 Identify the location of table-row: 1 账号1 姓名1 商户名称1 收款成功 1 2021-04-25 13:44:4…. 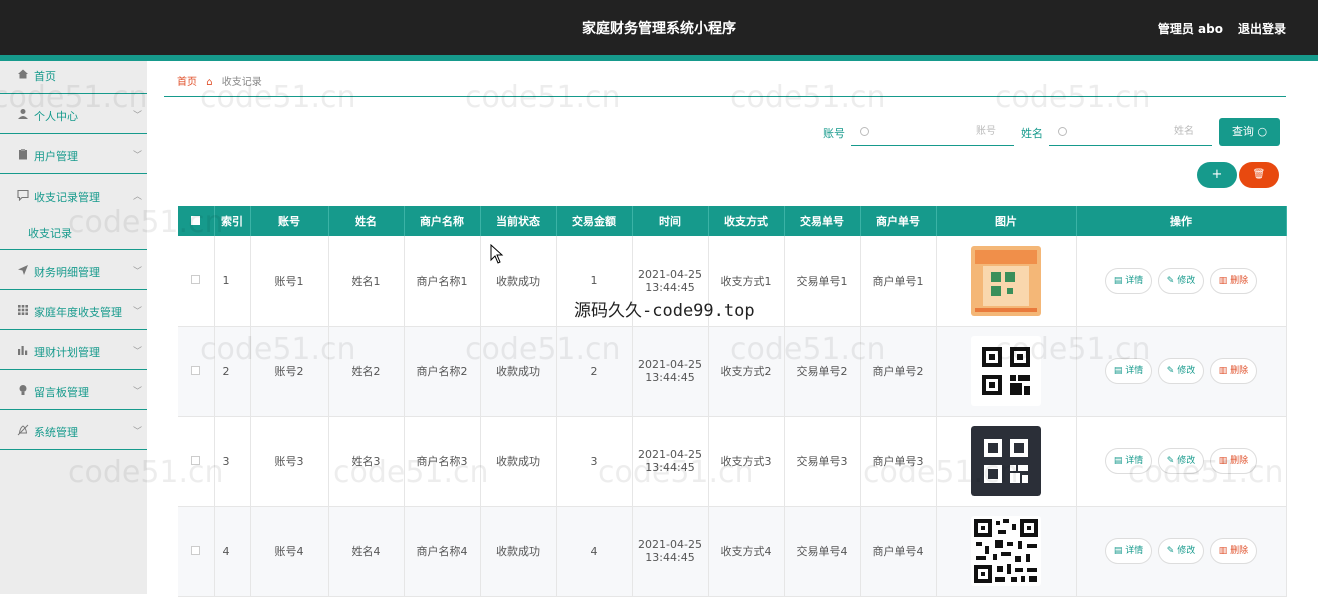
(732, 281).